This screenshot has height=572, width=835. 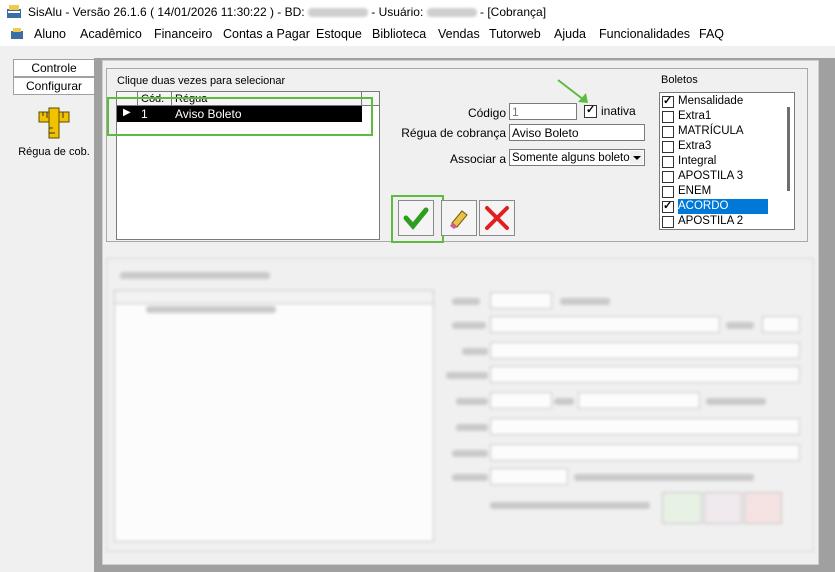 I want to click on title-user: - Usuário:, so click(x=397, y=12).